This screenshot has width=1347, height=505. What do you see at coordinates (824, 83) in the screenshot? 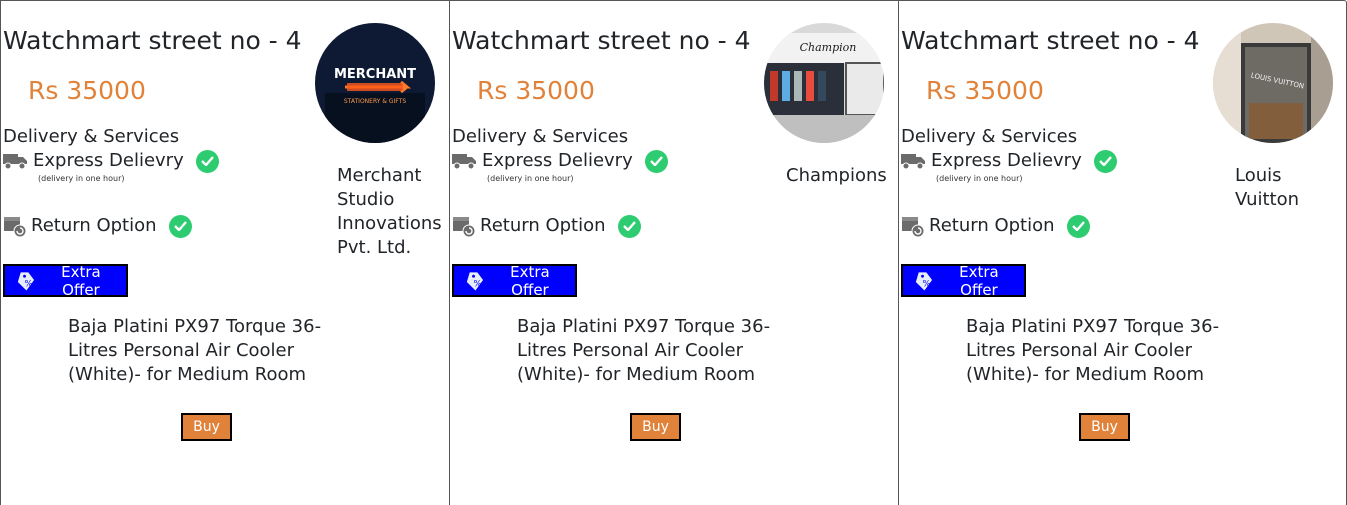
I see `champion-storefront-photo: Champion` at bounding box center [824, 83].